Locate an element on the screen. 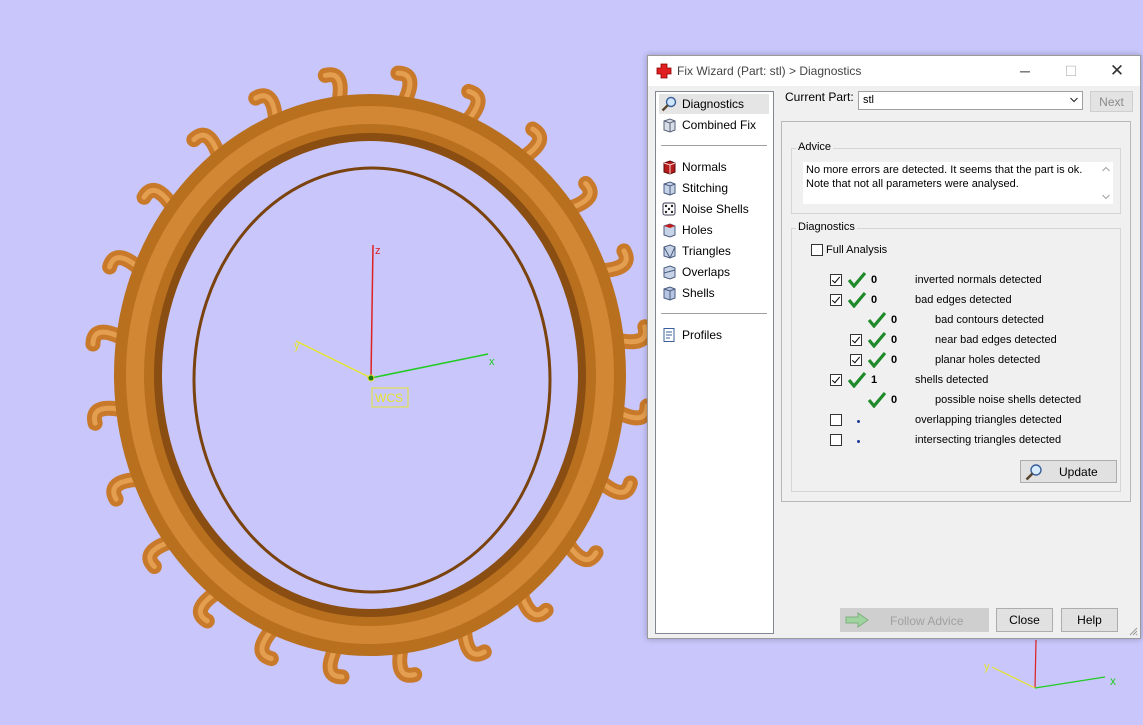 The width and height of the screenshot is (1143, 725). help-button: Help is located at coordinates (1089, 620).